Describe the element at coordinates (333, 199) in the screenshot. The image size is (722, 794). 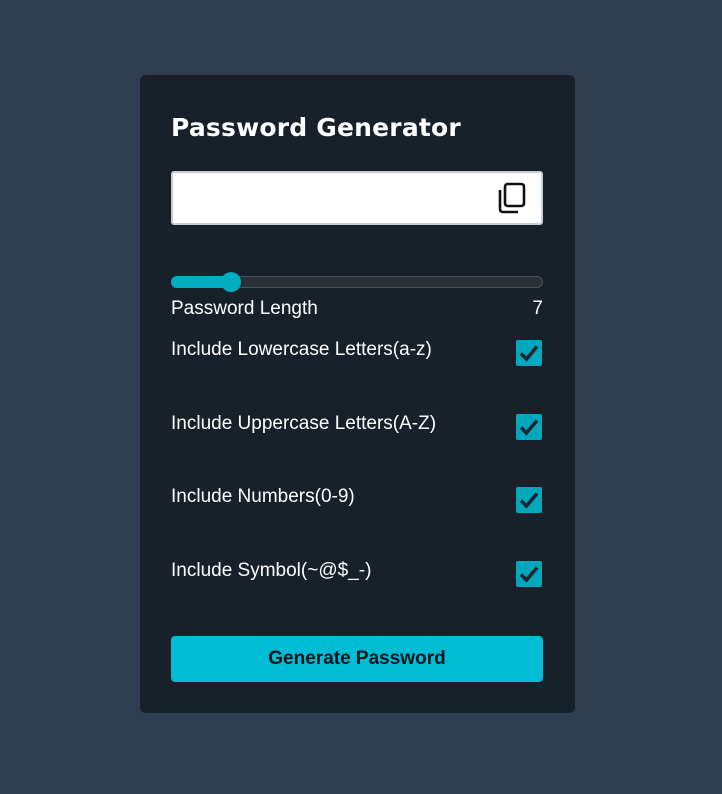
I see `password-output-field` at that location.